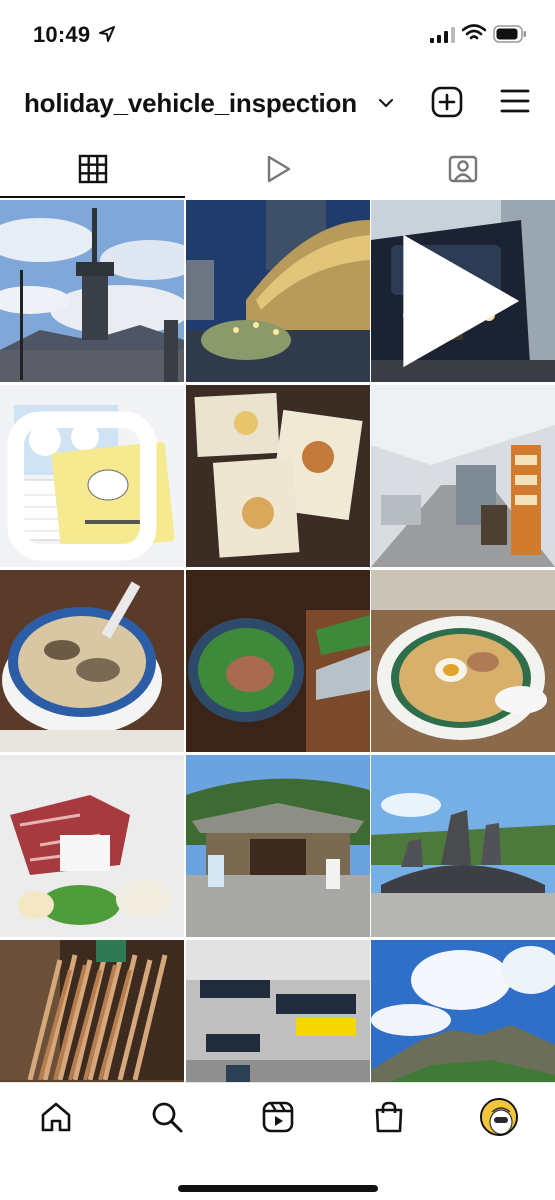  What do you see at coordinates (62, 34) in the screenshot?
I see `status-time: 10:49` at bounding box center [62, 34].